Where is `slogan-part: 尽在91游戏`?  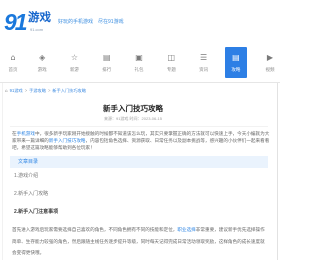 slogan-part: 尽在91游戏 is located at coordinates (111, 22).